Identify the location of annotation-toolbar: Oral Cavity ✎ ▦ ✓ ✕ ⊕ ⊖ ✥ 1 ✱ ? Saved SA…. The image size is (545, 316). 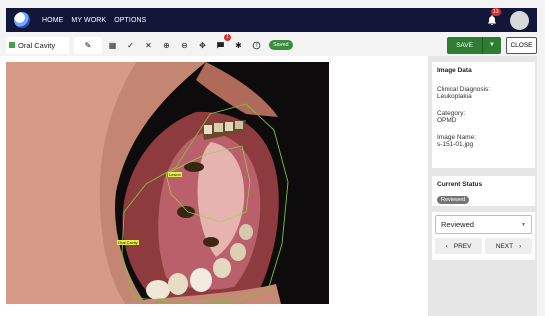
(271, 44).